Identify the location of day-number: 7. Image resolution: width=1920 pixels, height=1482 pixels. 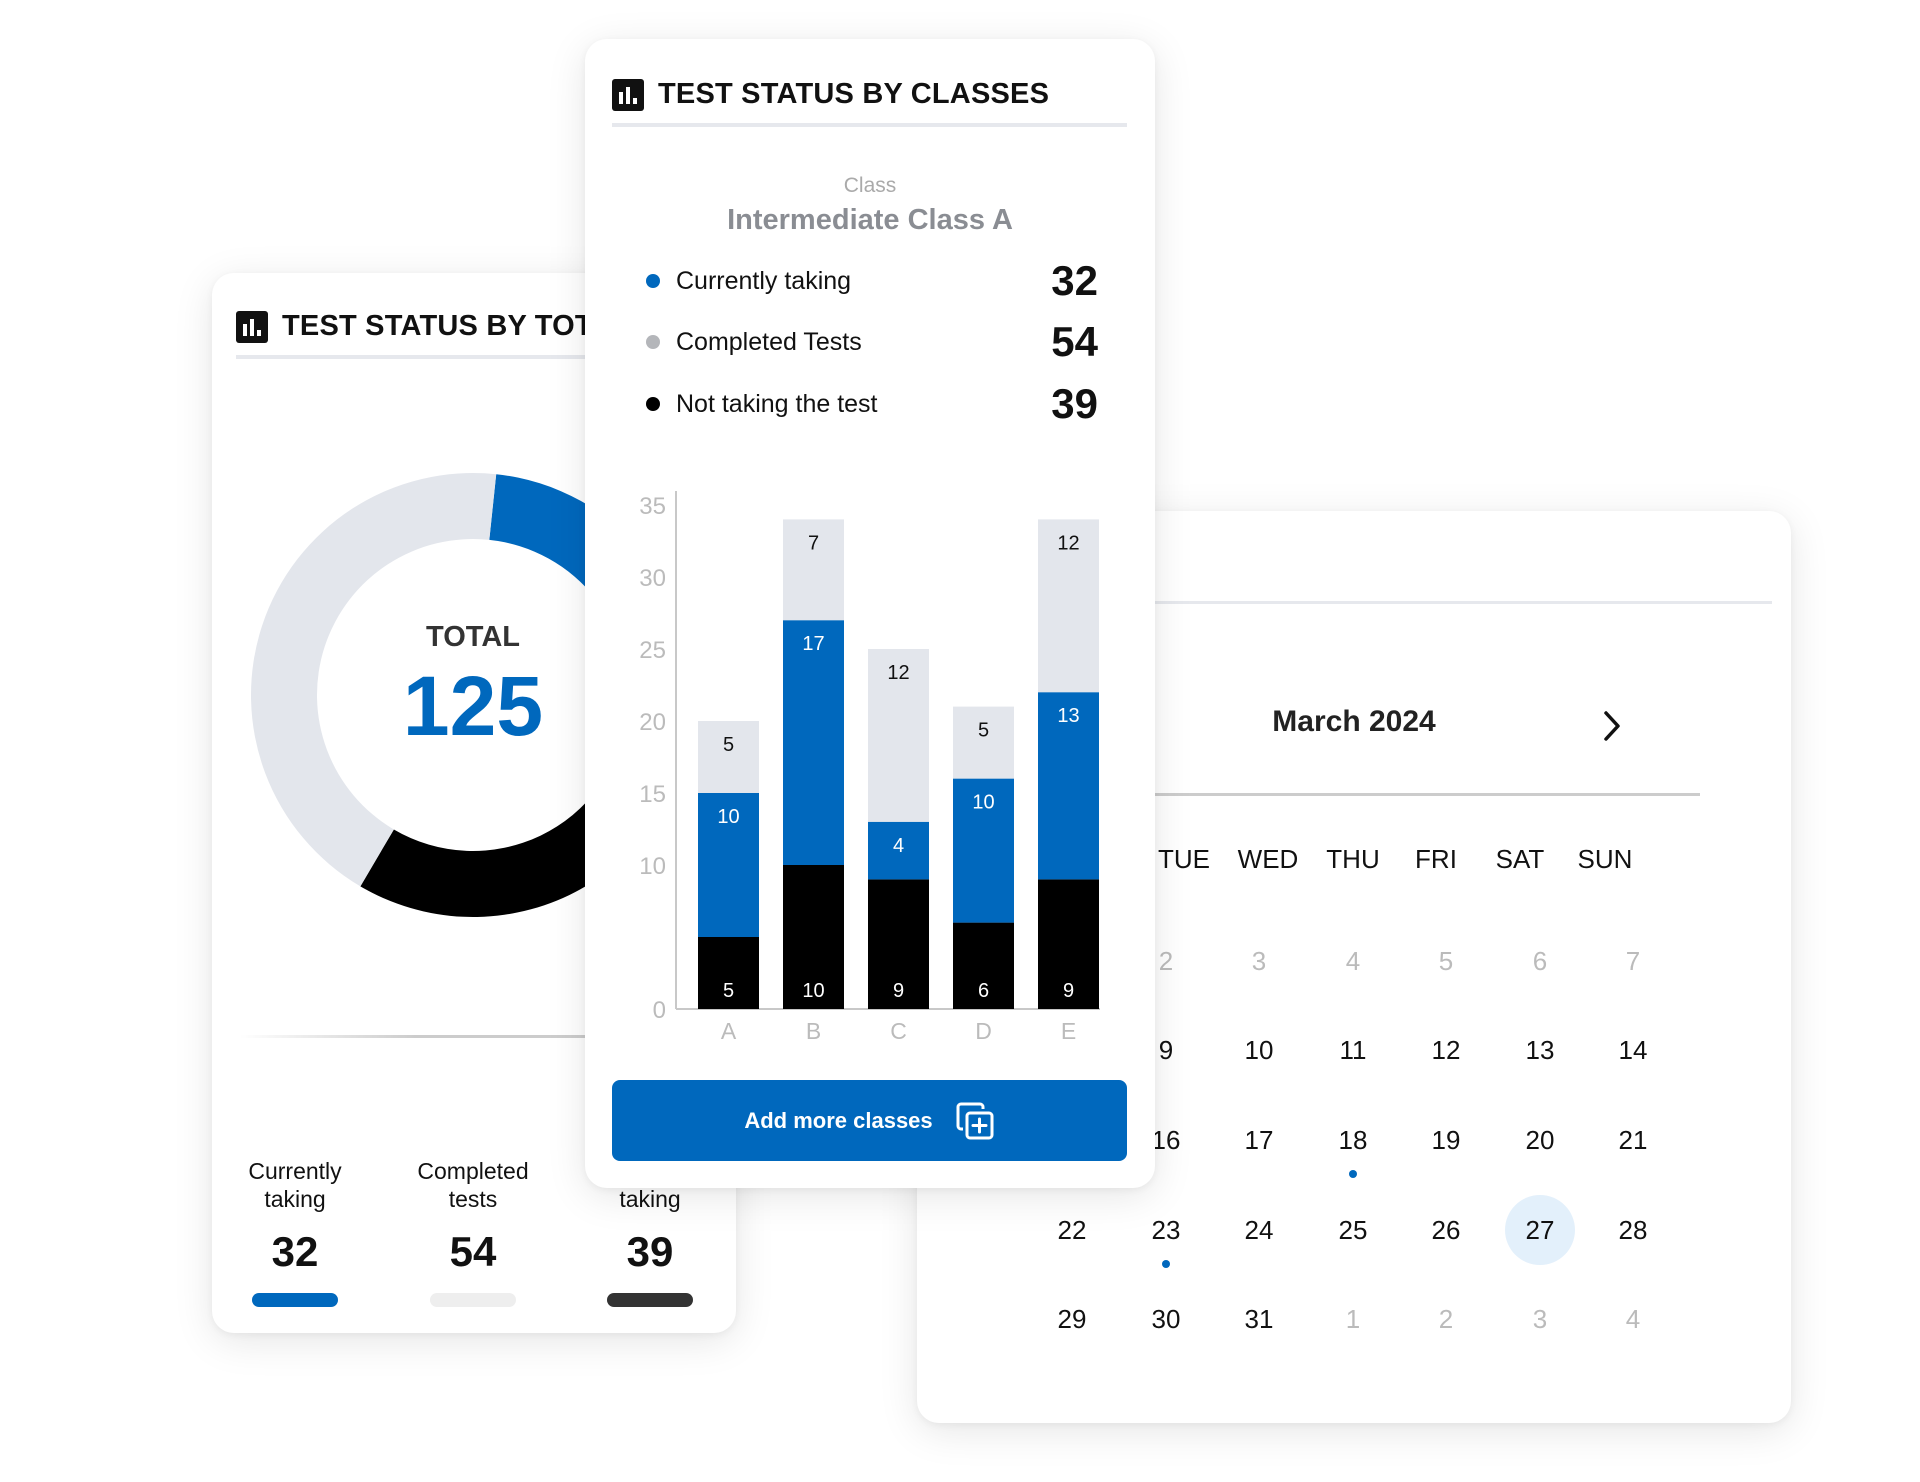
(1633, 961).